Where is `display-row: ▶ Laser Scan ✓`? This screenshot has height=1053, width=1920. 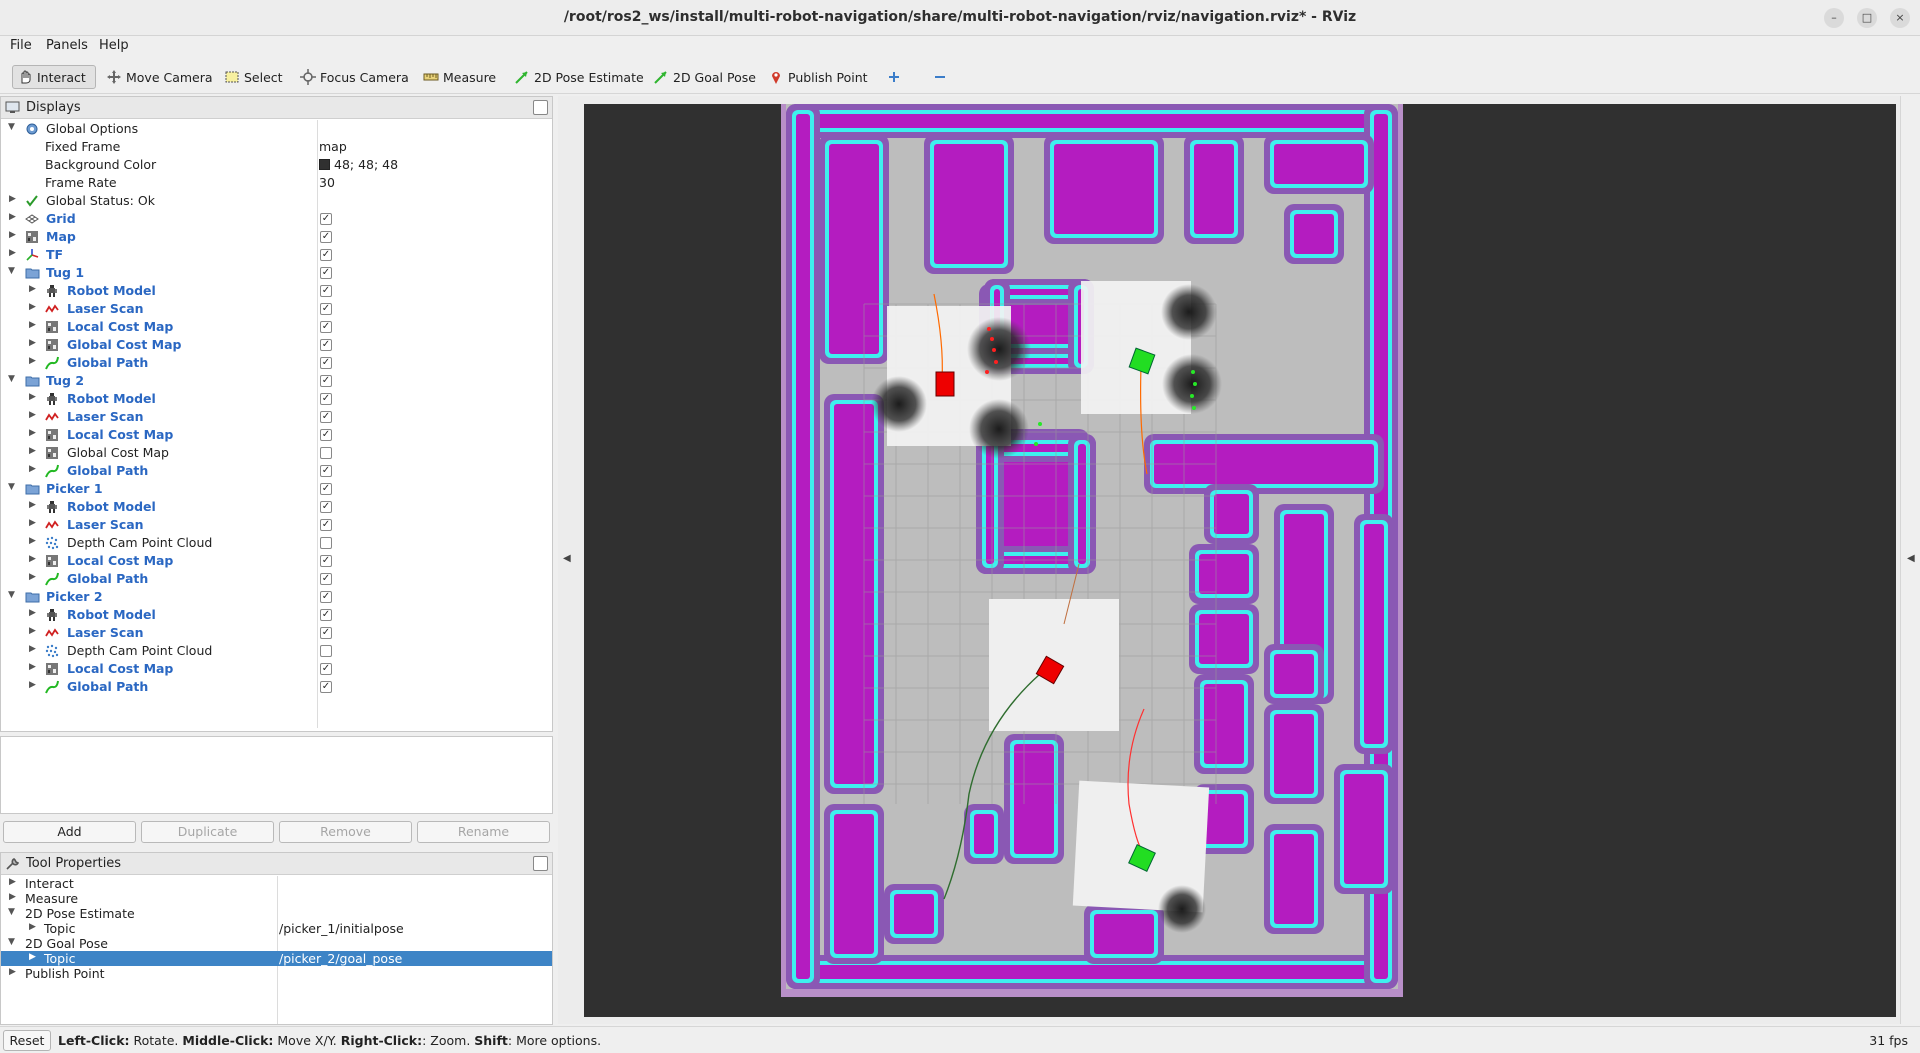 display-row: ▶ Laser Scan ✓ is located at coordinates (276, 525).